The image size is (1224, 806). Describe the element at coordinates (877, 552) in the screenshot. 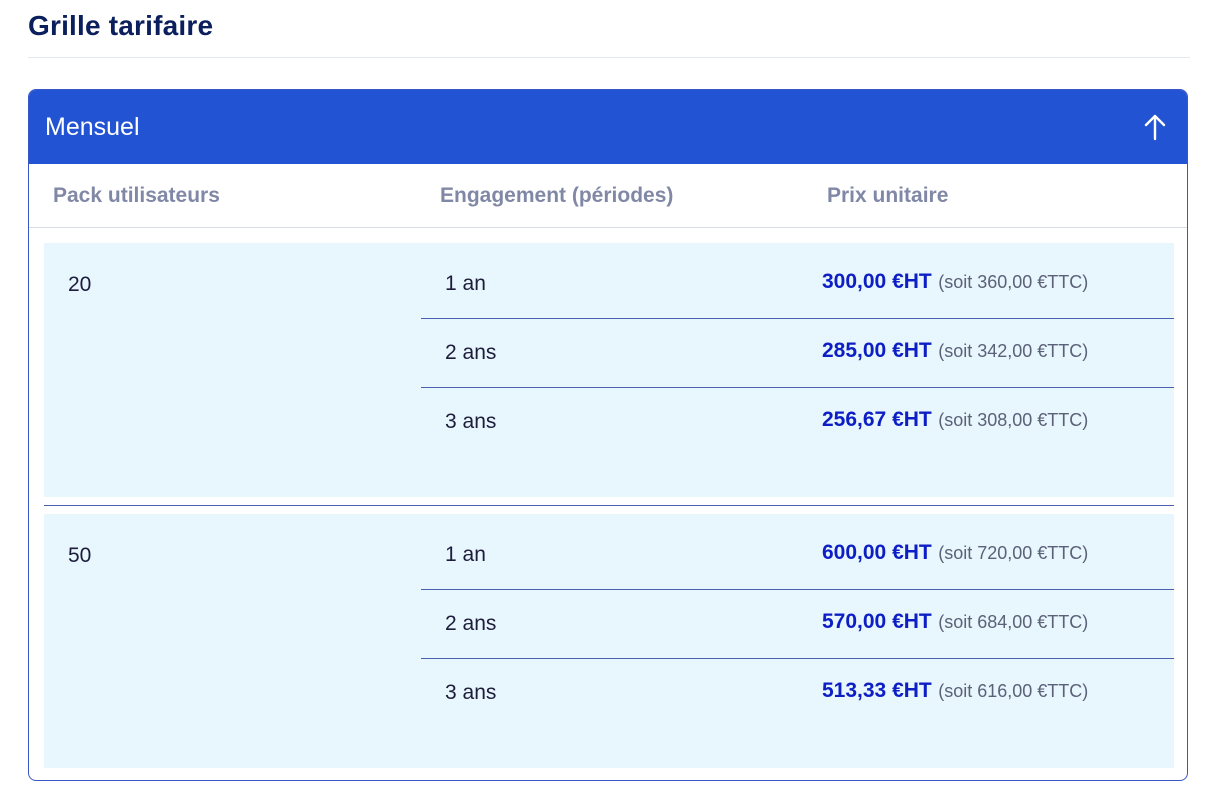

I see `price-ht: 600,00 €HT` at that location.